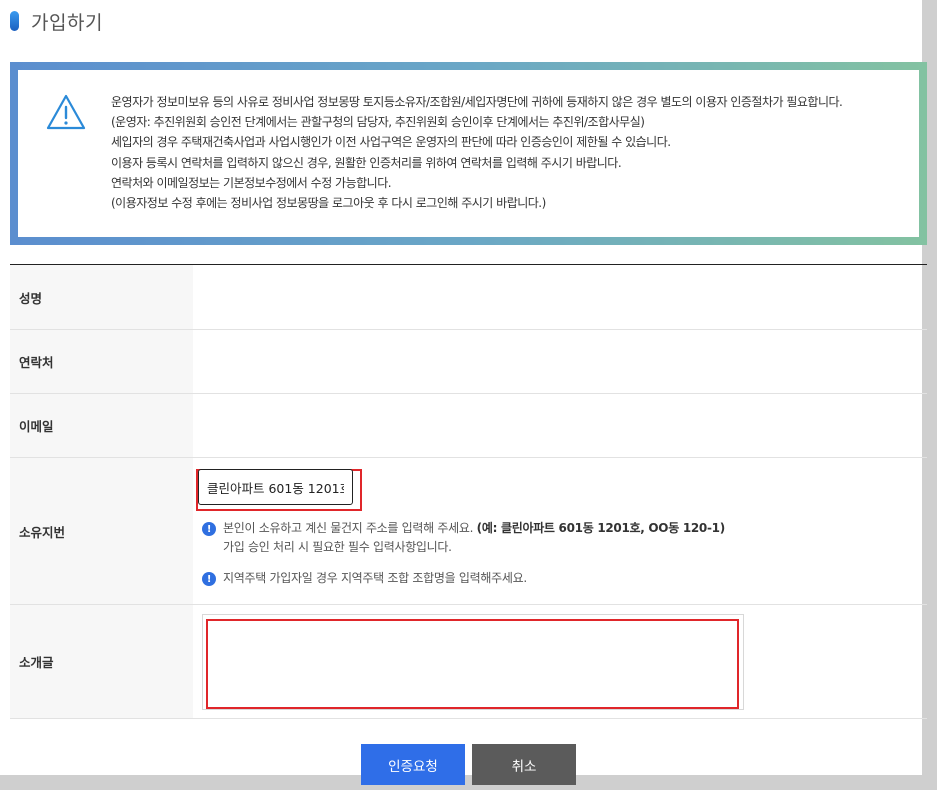  Describe the element at coordinates (337, 547) in the screenshot. I see `address-help-line2: 가입 승인 처리 시 필요한 필수 입력사항입니다.` at that location.